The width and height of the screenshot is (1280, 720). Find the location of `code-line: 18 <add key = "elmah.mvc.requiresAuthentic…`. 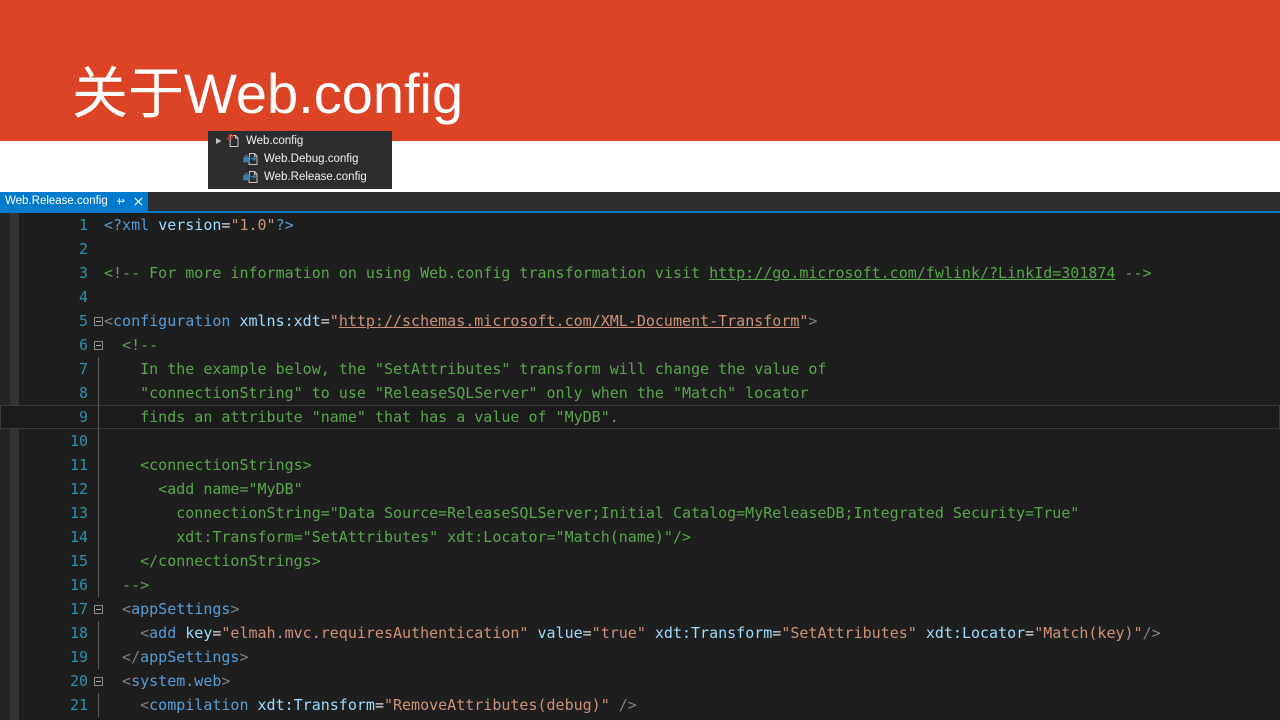

code-line: 18 <add key = "elmah.mvc.requiresAuthentic… is located at coordinates (640, 633).